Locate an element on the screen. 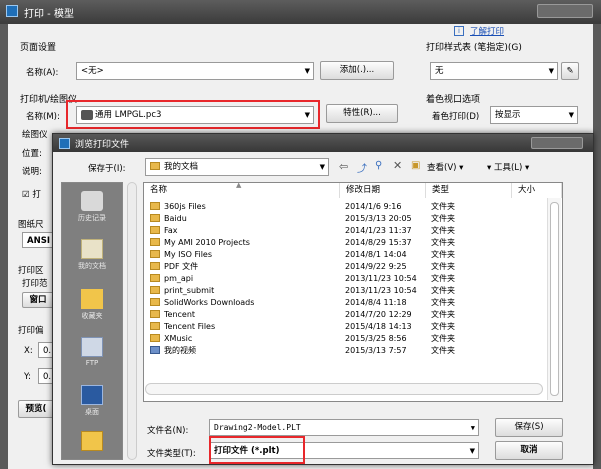 The image size is (601, 469). places-ftp: FTP is located at coordinates (92, 353).